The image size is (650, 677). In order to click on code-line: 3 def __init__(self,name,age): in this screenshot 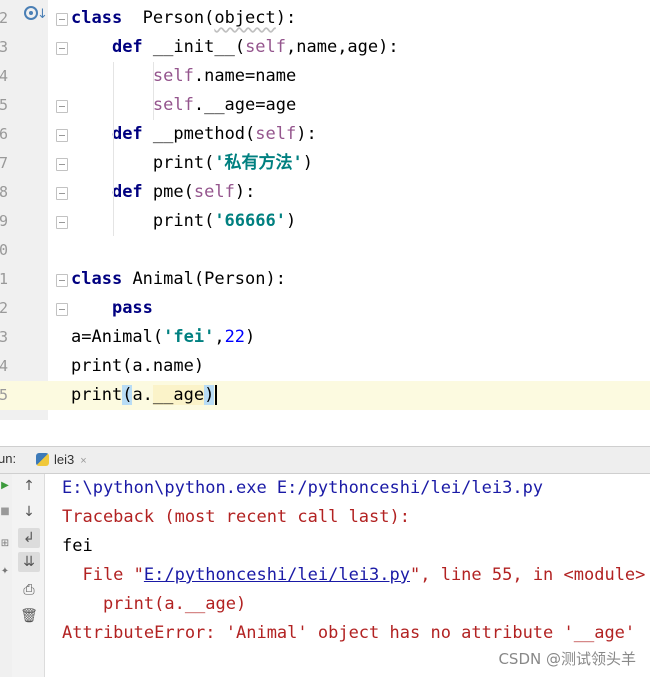, I will do `click(325, 47)`.